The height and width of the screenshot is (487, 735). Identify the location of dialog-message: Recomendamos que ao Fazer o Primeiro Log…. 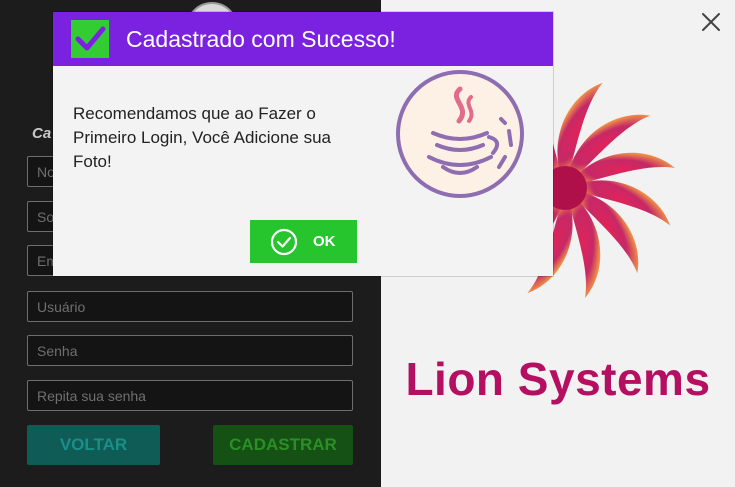
(202, 137).